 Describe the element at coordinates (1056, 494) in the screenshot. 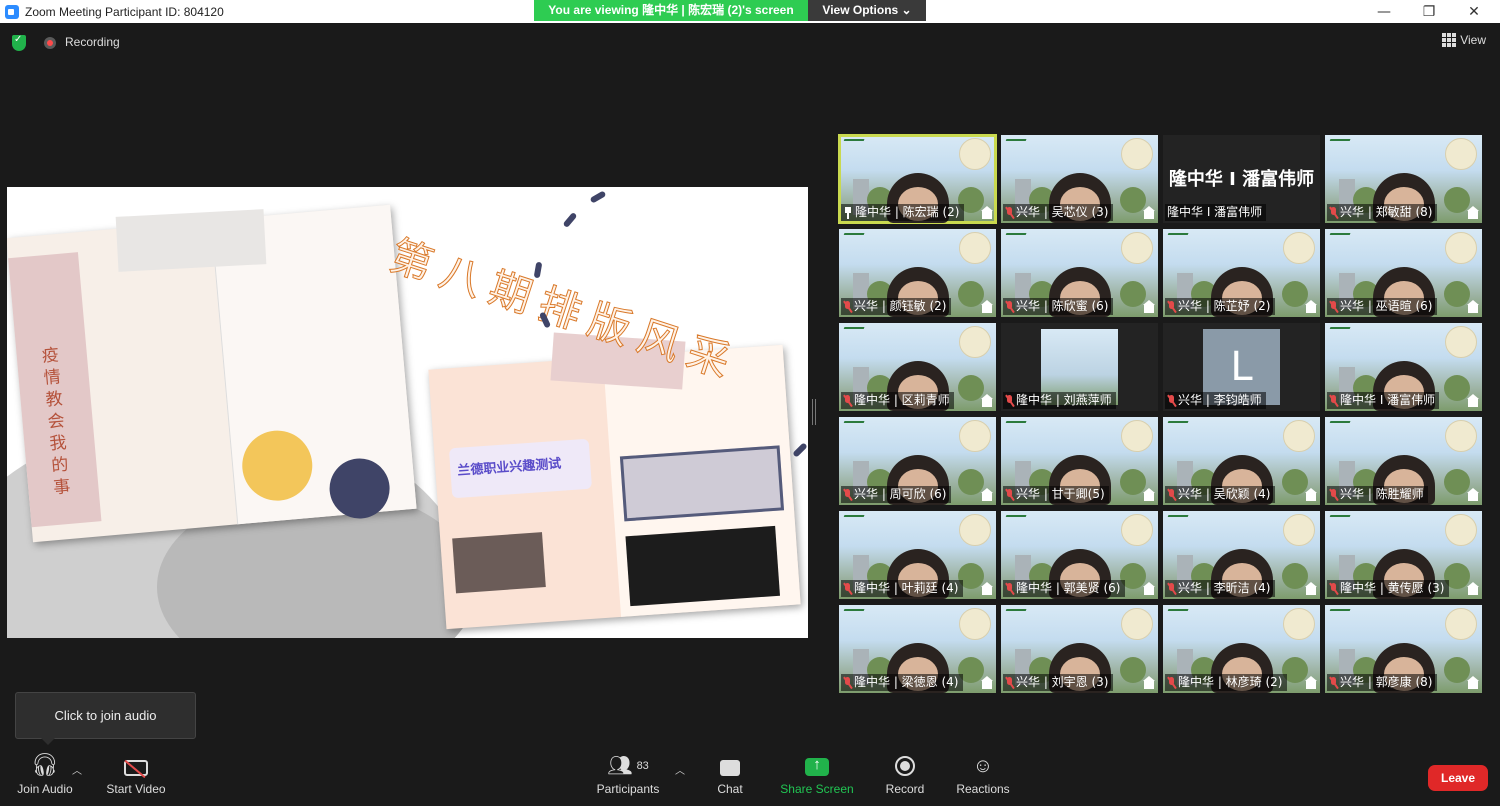

I see `participant-name-label: 兴华 | 甘于卿(5)` at that location.